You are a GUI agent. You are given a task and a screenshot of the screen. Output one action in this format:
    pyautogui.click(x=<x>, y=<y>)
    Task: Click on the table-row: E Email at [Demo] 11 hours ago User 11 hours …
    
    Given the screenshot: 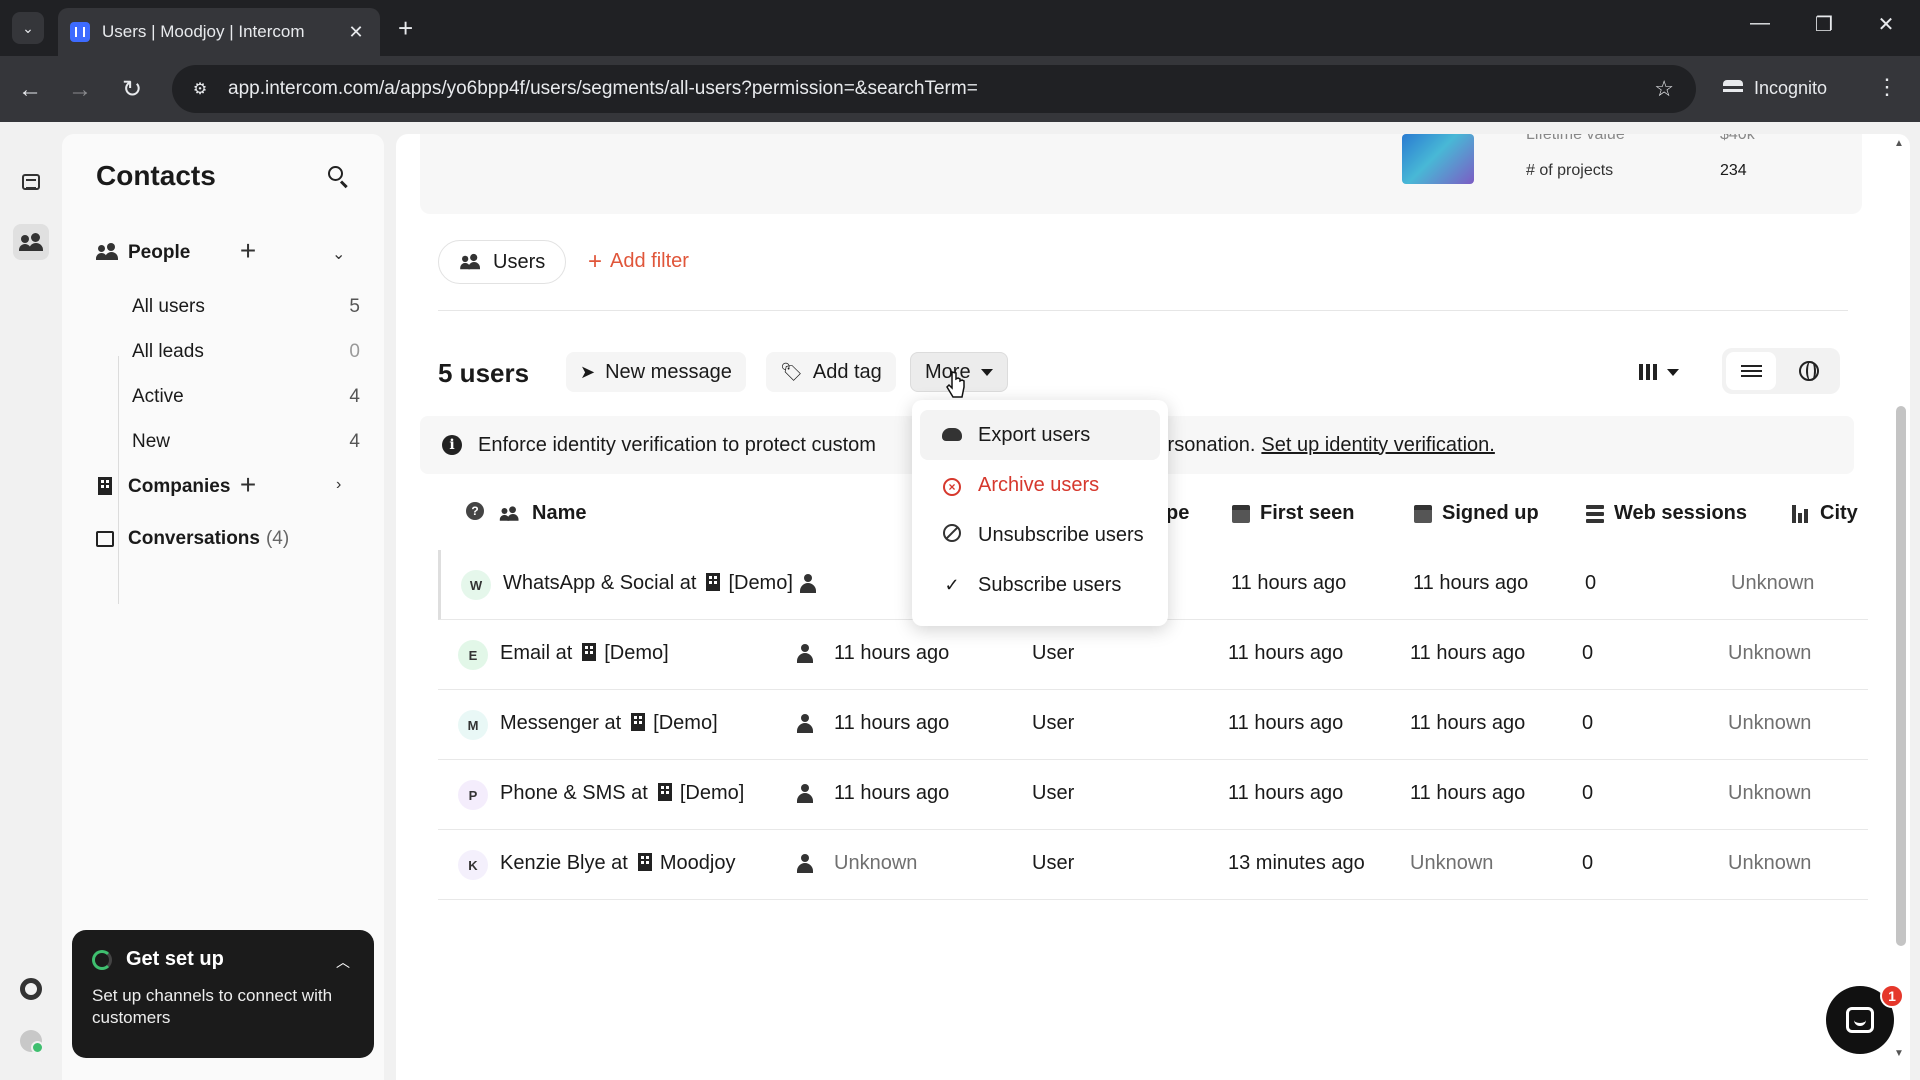 What is the action you would take?
    pyautogui.click(x=1153, y=655)
    